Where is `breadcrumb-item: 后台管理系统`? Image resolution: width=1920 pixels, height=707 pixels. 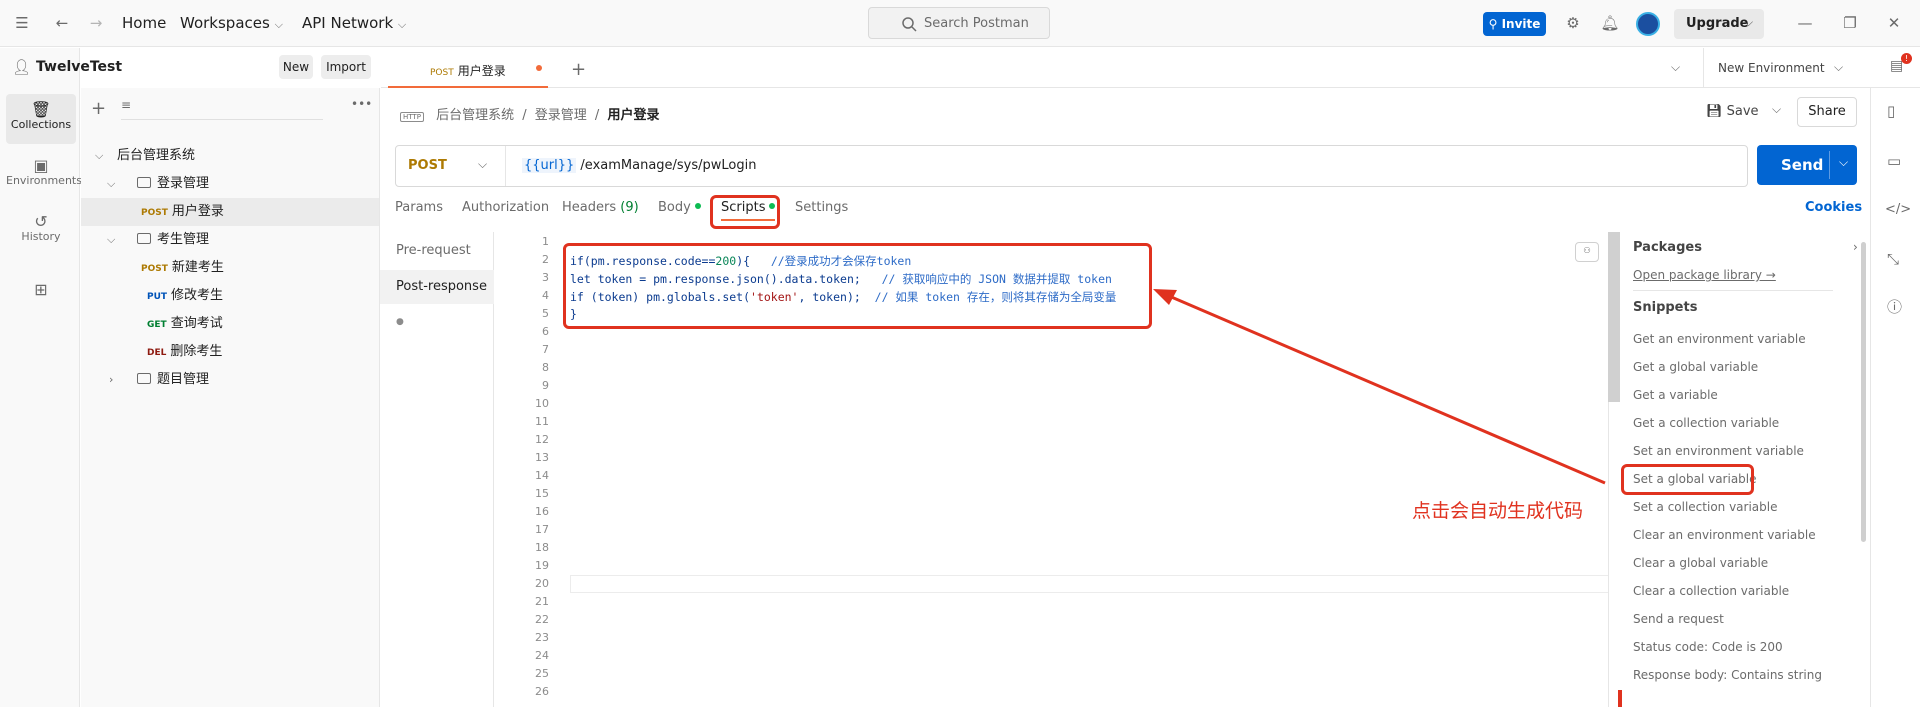
breadcrumb-item: 后台管理系统 is located at coordinates (475, 115).